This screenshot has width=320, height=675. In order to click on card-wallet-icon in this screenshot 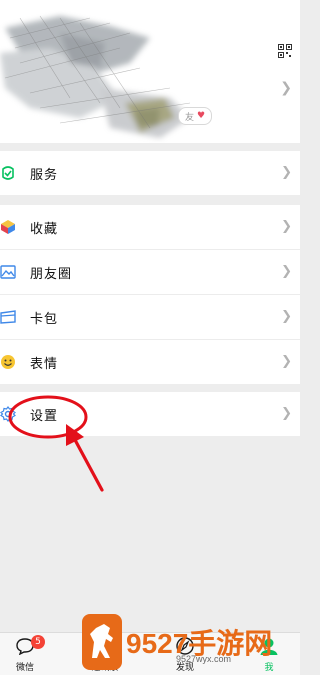, I will do `click(8, 317)`.